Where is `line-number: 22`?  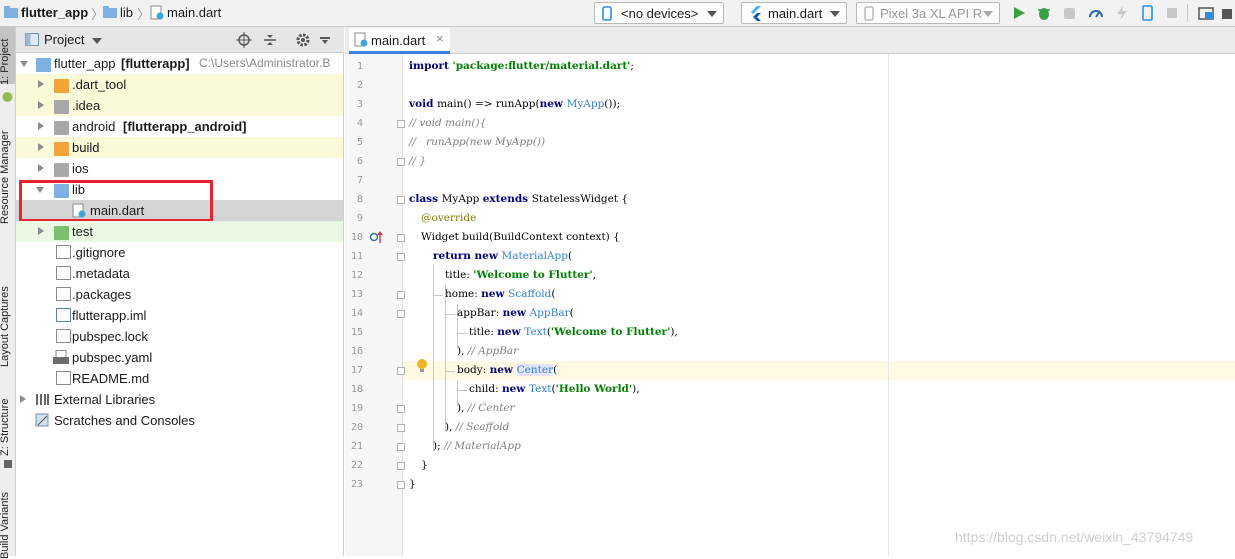
line-number: 22 is located at coordinates (356, 465).